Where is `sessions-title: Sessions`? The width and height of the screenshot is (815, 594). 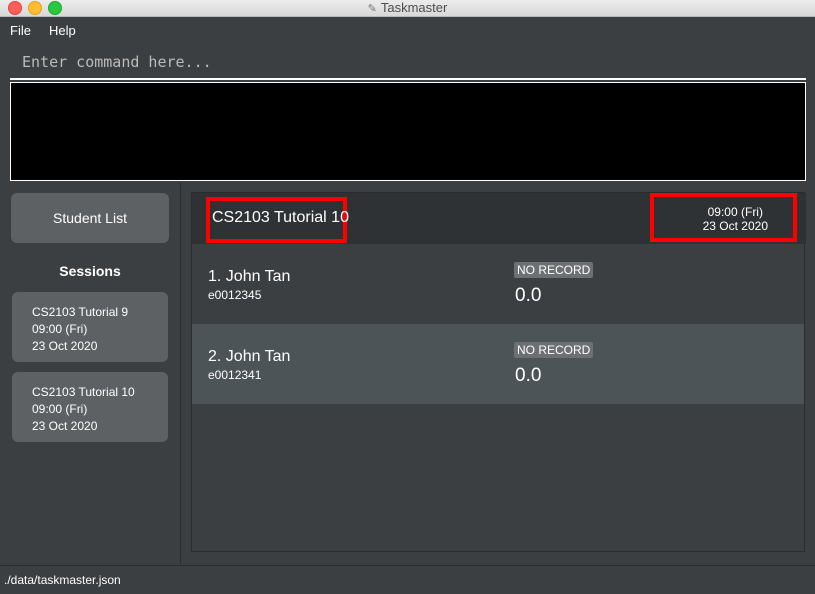 sessions-title: Sessions is located at coordinates (90, 271).